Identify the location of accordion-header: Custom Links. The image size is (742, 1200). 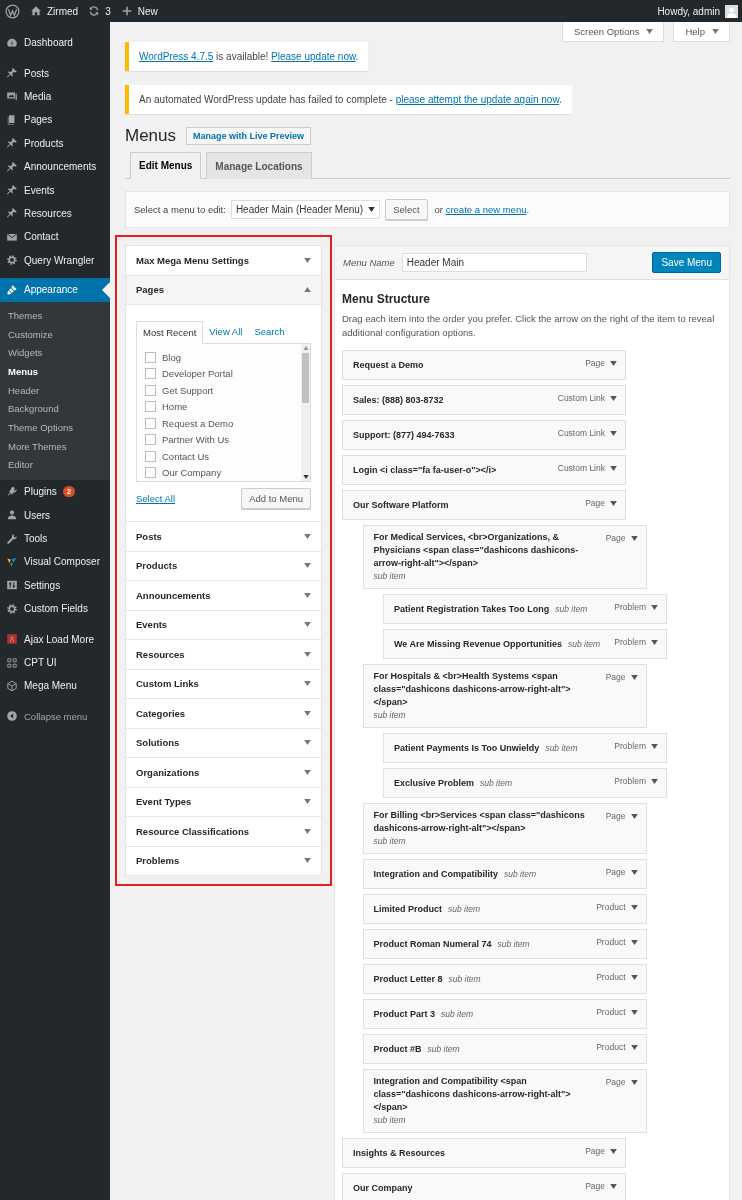
(223, 683).